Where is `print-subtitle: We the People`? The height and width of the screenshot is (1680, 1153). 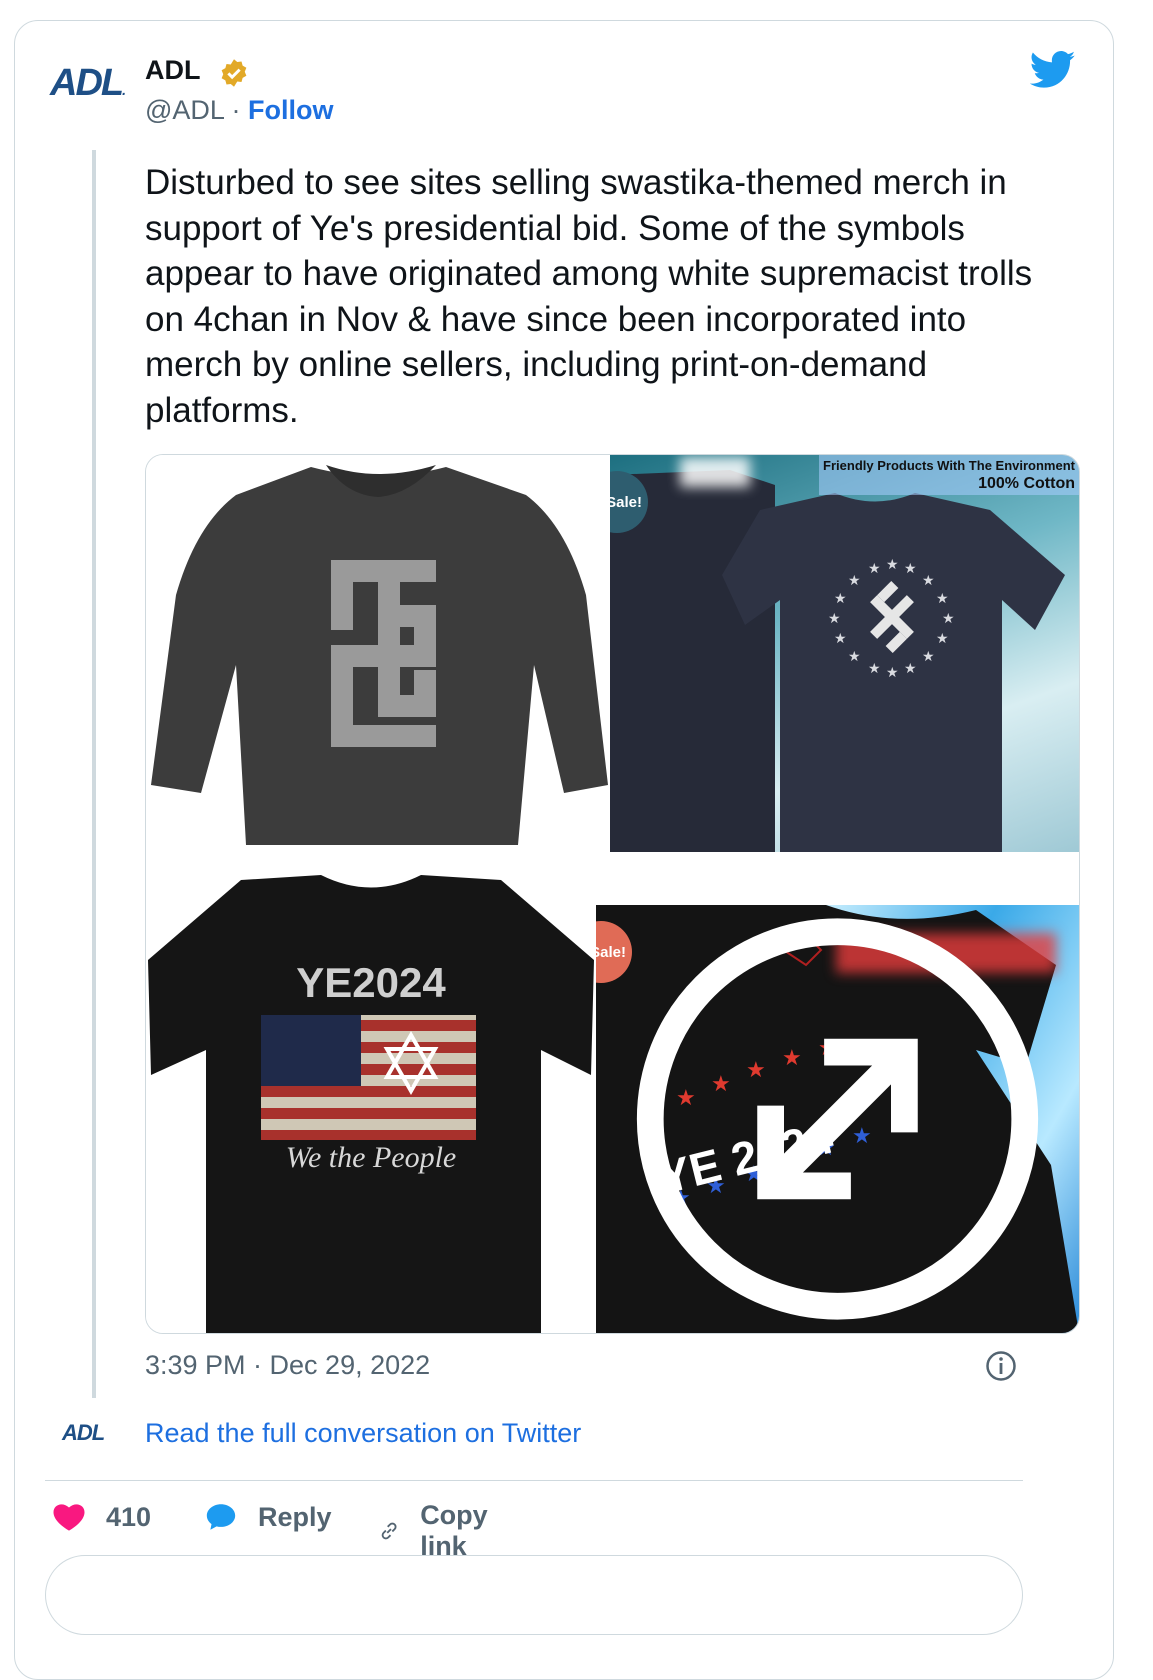 print-subtitle: We the People is located at coordinates (371, 1157).